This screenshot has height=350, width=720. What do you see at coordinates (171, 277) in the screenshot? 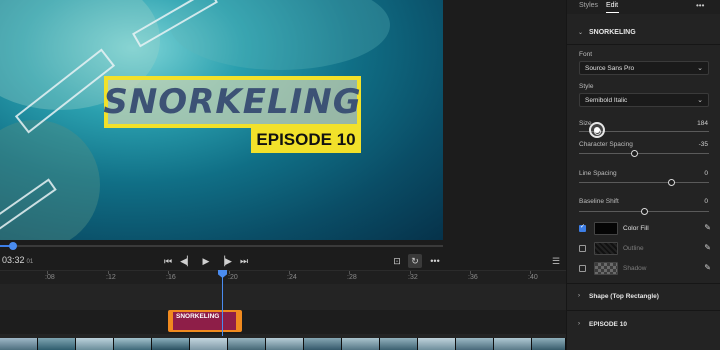
I see `ruler-tick-label: :16` at bounding box center [171, 277].